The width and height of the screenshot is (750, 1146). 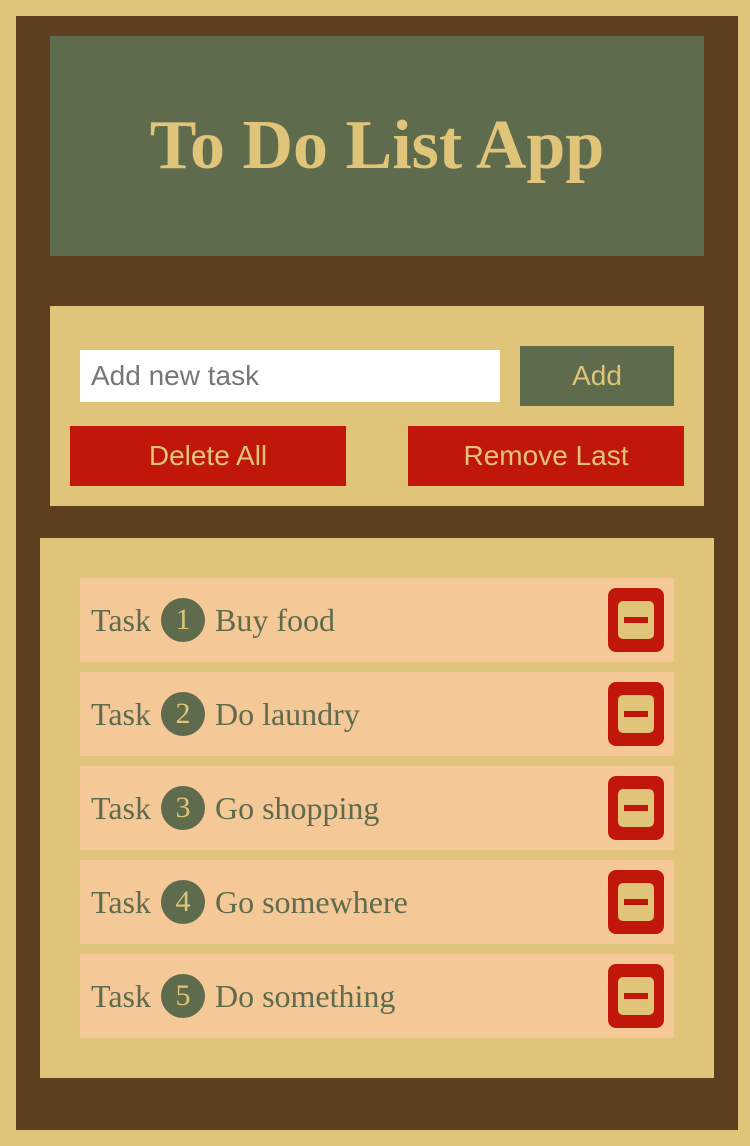 I want to click on task-text: Do laundry, so click(x=287, y=713).